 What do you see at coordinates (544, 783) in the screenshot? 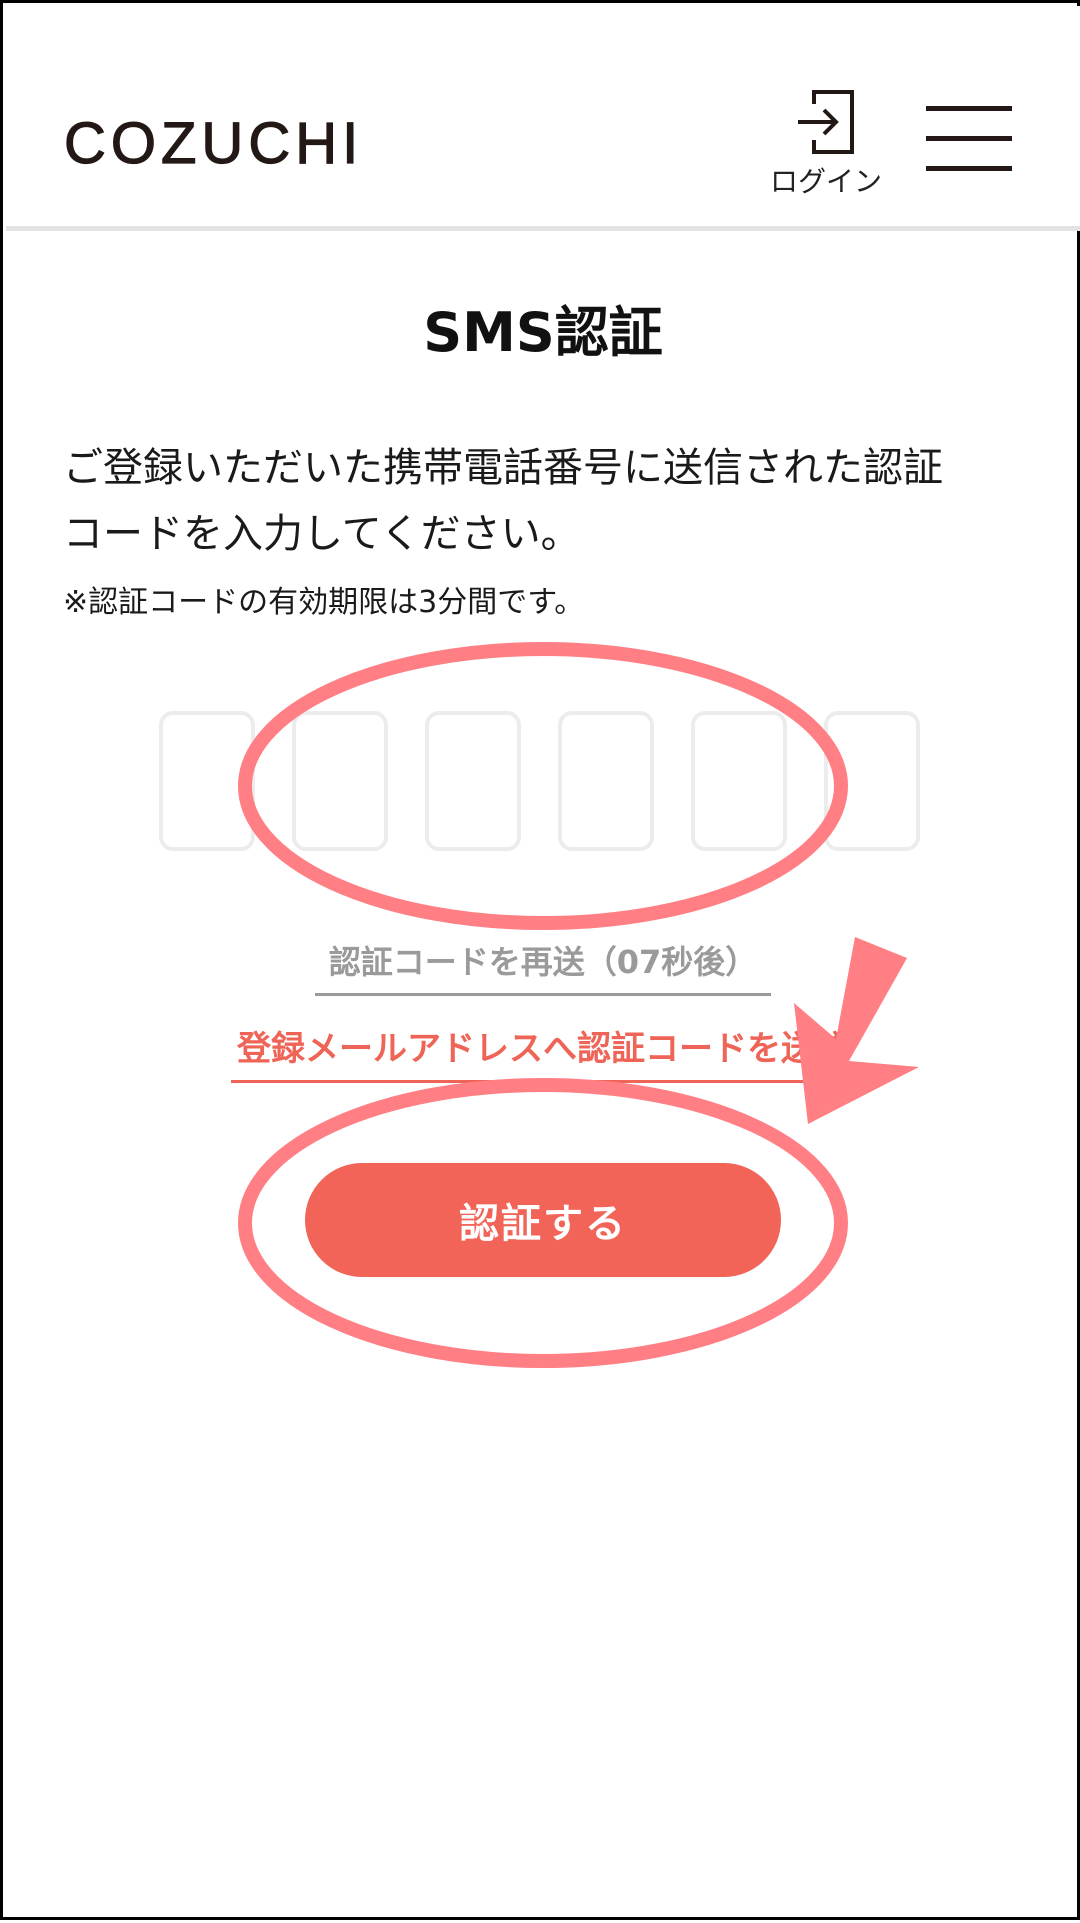
I see `verification-code-input` at bounding box center [544, 783].